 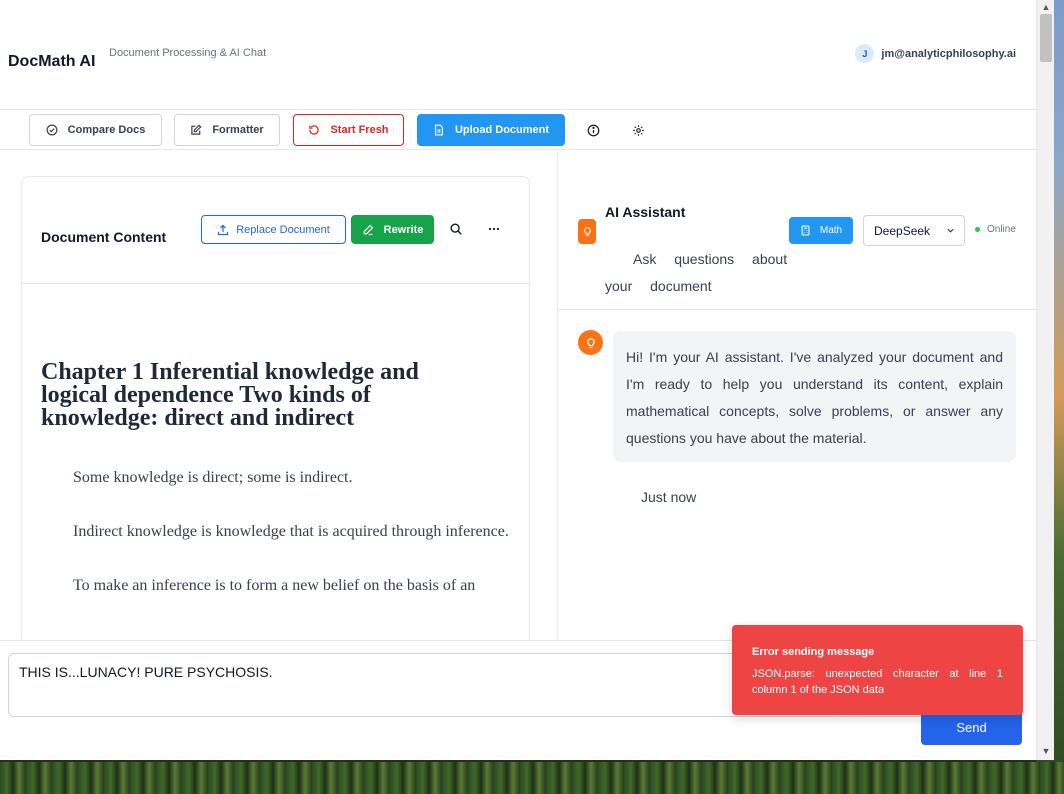 I want to click on toast-title: Error sending message, so click(x=813, y=652).